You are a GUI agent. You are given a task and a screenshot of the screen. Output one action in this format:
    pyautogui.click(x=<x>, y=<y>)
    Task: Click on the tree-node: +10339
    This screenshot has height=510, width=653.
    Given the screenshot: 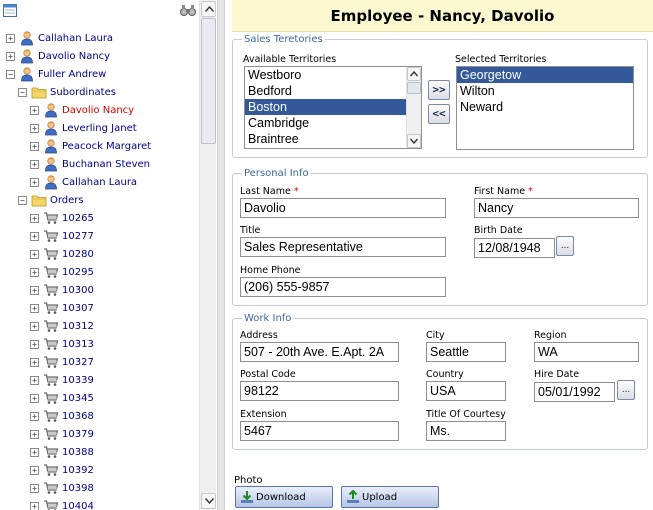 What is the action you would take?
    pyautogui.click(x=62, y=380)
    